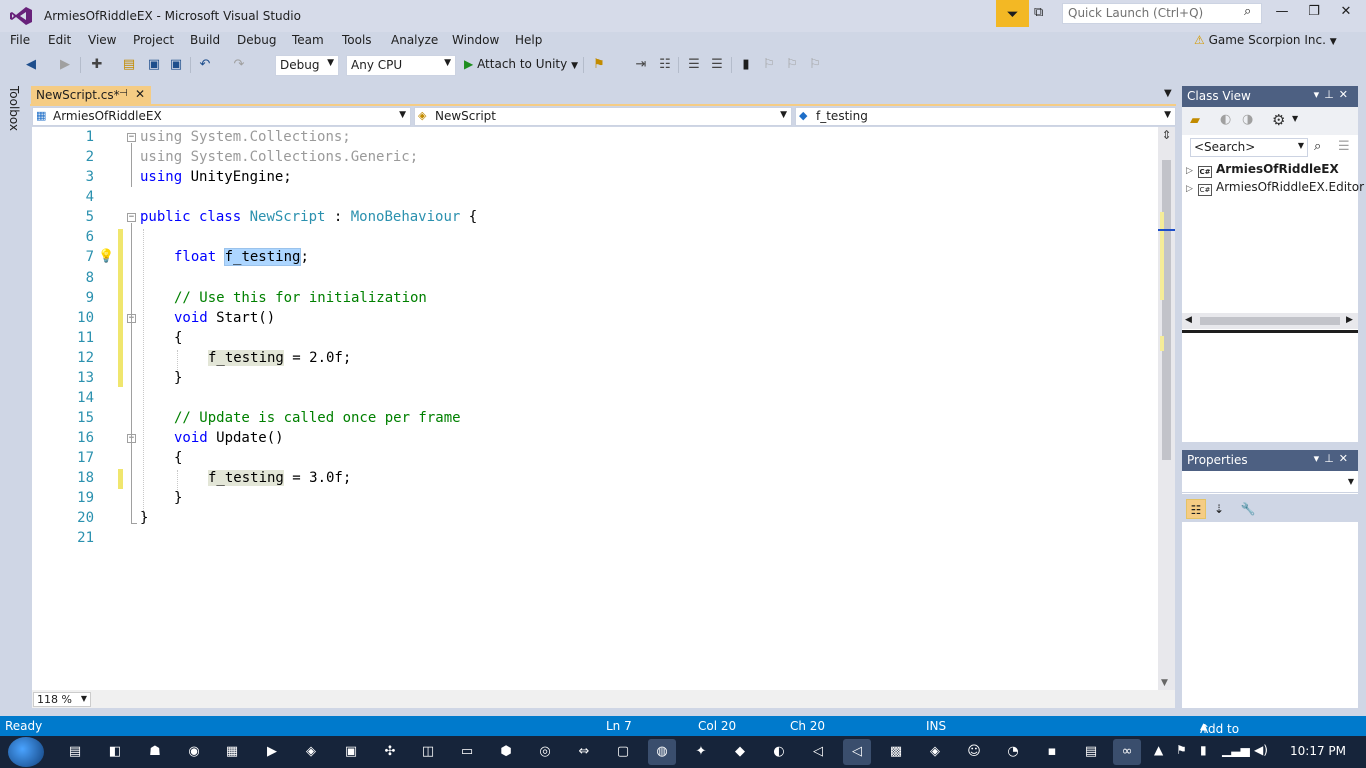 The height and width of the screenshot is (768, 1366). What do you see at coordinates (1127, 752) in the screenshot?
I see `visual-studio-icon: ∞` at bounding box center [1127, 752].